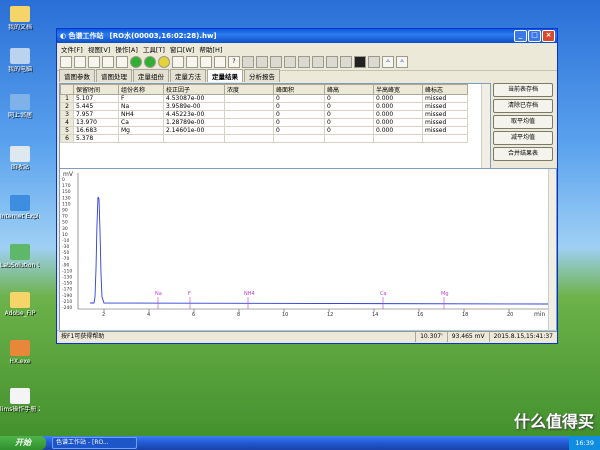  What do you see at coordinates (194, 106) in the screenshot?
I see `table-cell: 3.9589e-00` at bounding box center [194, 106].